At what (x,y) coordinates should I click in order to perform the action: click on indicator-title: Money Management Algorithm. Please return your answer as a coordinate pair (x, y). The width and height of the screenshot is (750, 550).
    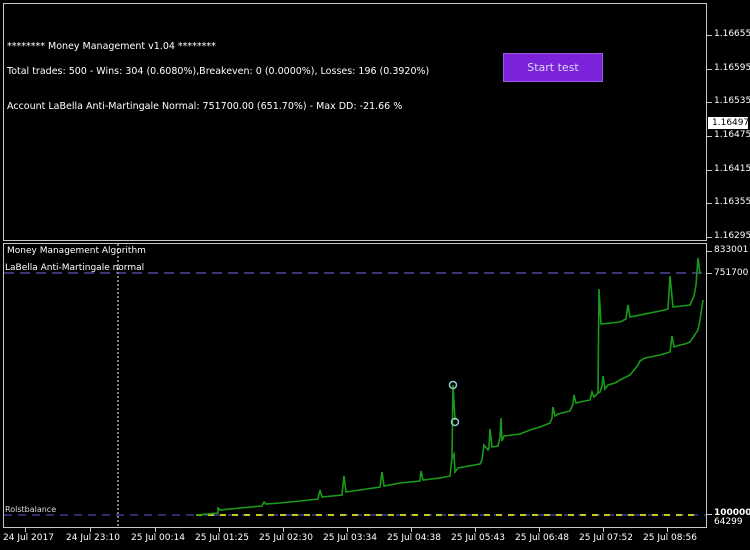
    Looking at the image, I should click on (76, 251).